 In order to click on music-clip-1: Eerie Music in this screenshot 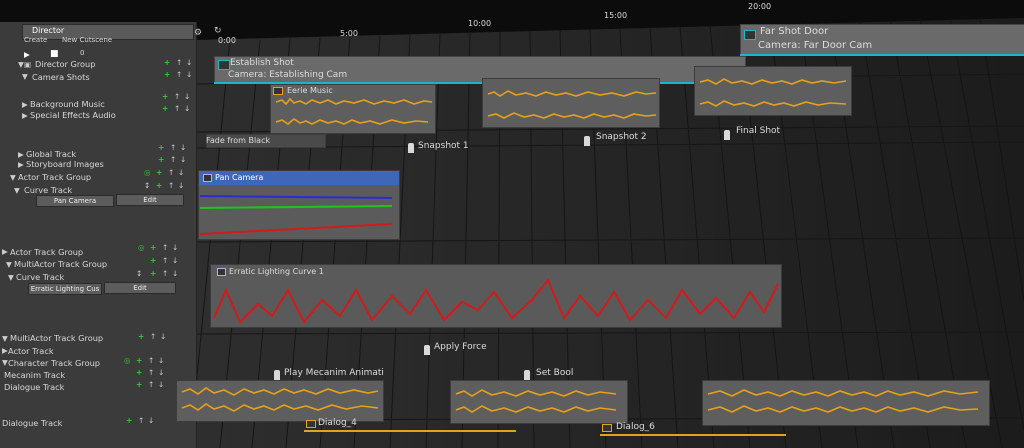, I will do `click(353, 109)`.